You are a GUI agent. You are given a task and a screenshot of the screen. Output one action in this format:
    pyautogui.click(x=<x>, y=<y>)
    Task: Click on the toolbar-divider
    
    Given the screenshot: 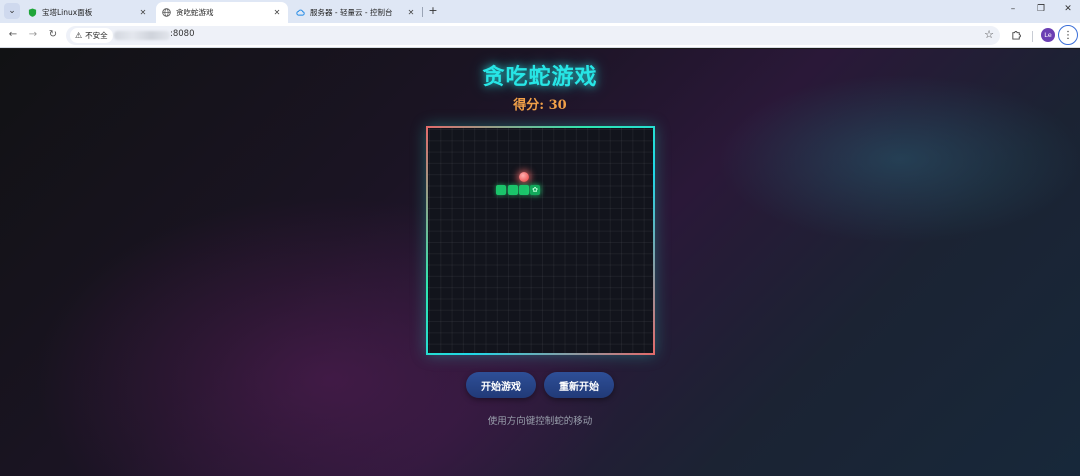 What is the action you would take?
    pyautogui.click(x=1032, y=36)
    